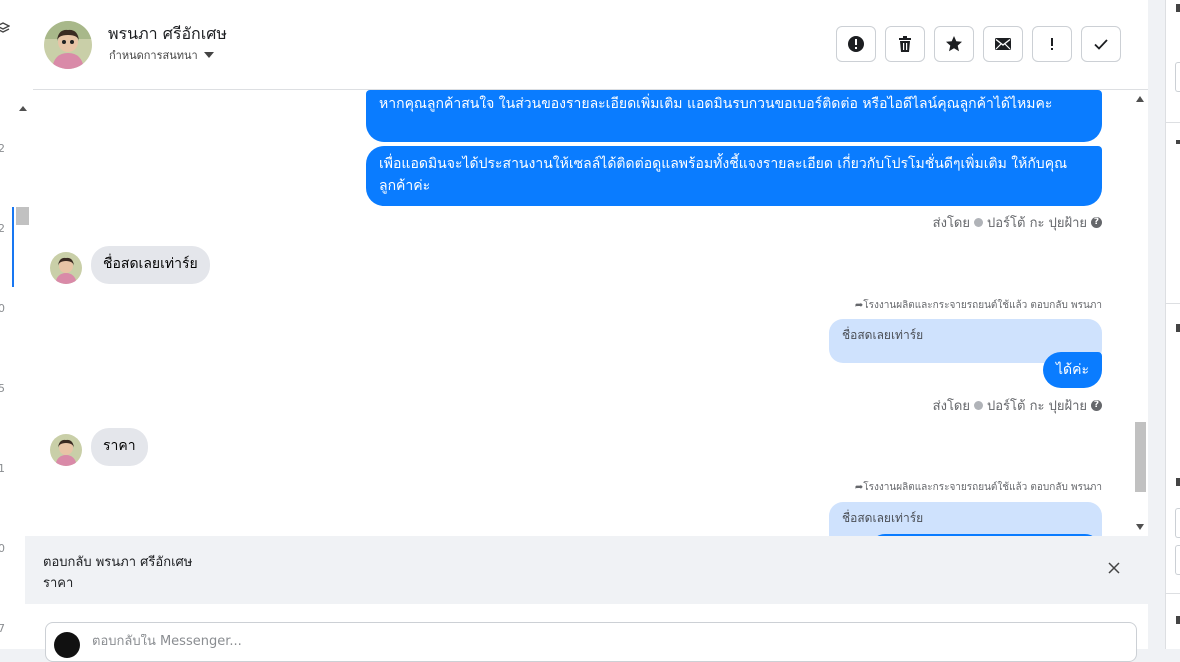 The width and height of the screenshot is (1180, 662). I want to click on conversation-toolbar, so click(978, 44).